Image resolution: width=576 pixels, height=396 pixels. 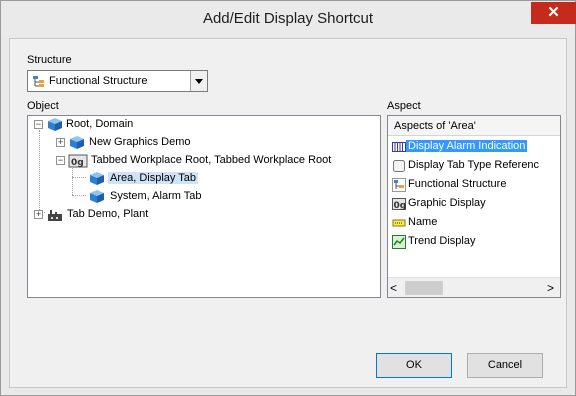 I want to click on tree-node-label: New Graphics Demo, so click(x=140, y=142).